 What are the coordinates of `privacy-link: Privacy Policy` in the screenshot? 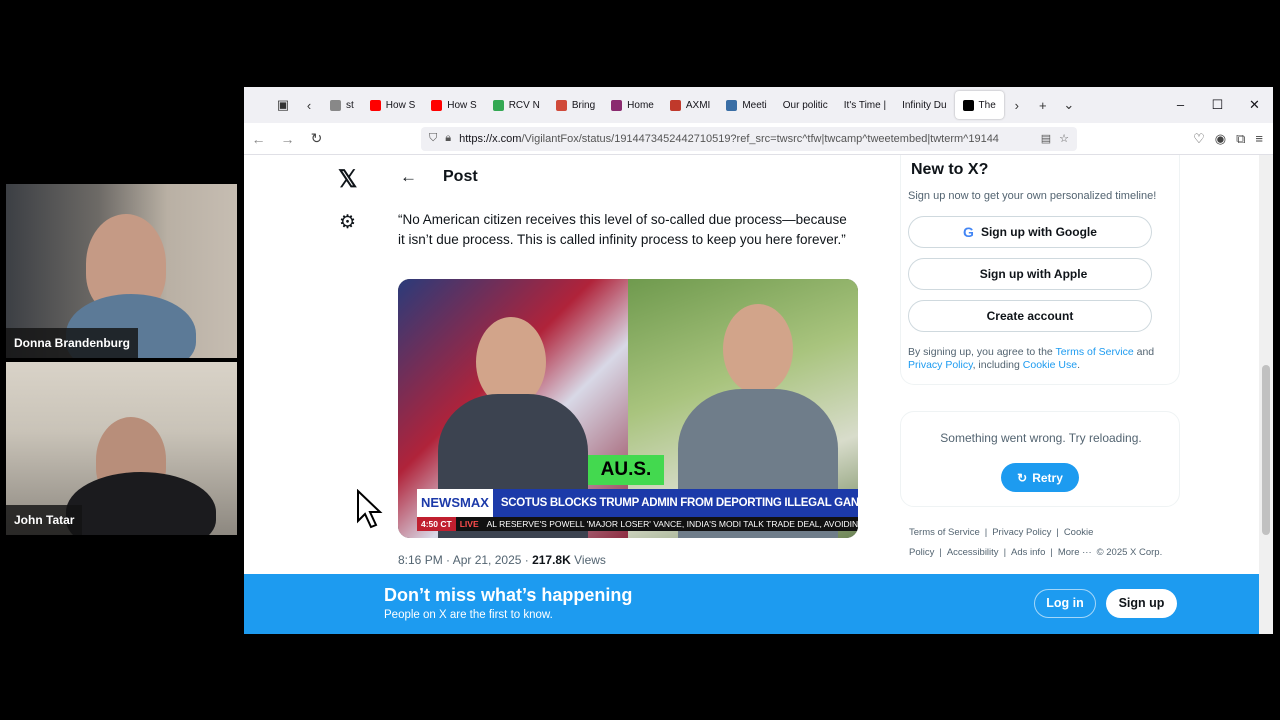 It's located at (940, 365).